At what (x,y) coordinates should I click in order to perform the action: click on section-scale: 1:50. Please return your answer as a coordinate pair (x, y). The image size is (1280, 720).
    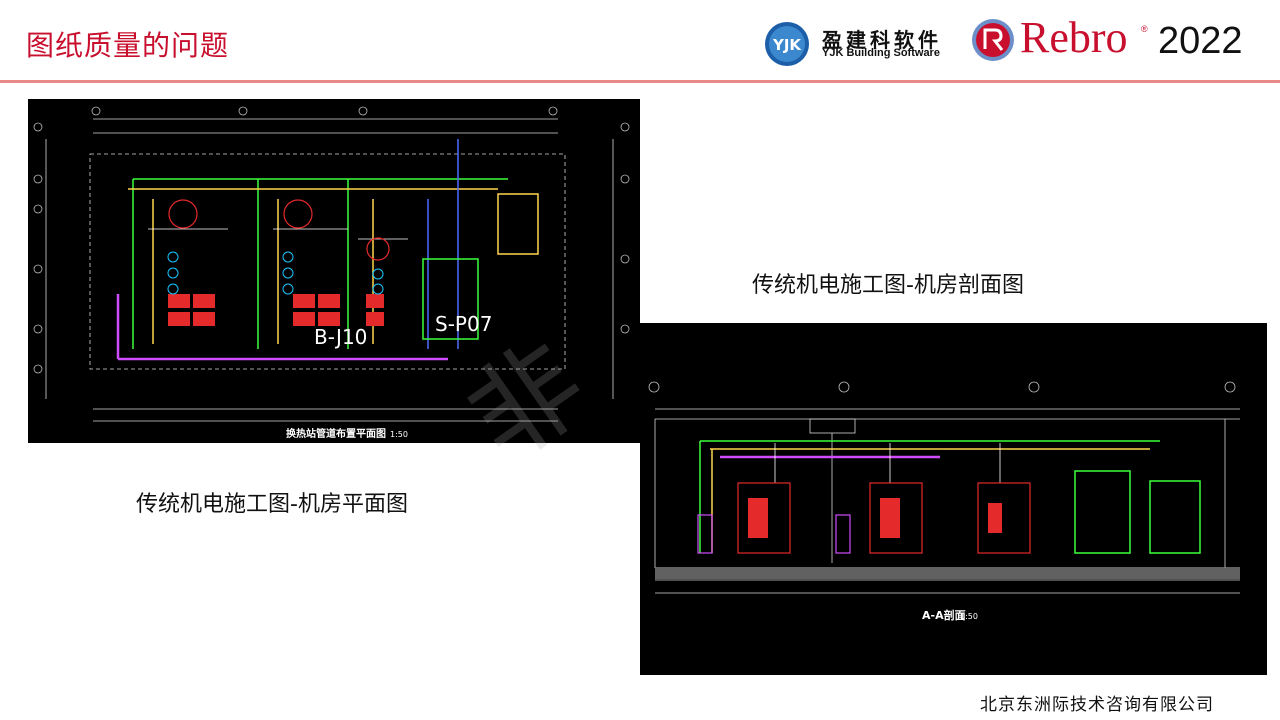
    Looking at the image, I should click on (969, 616).